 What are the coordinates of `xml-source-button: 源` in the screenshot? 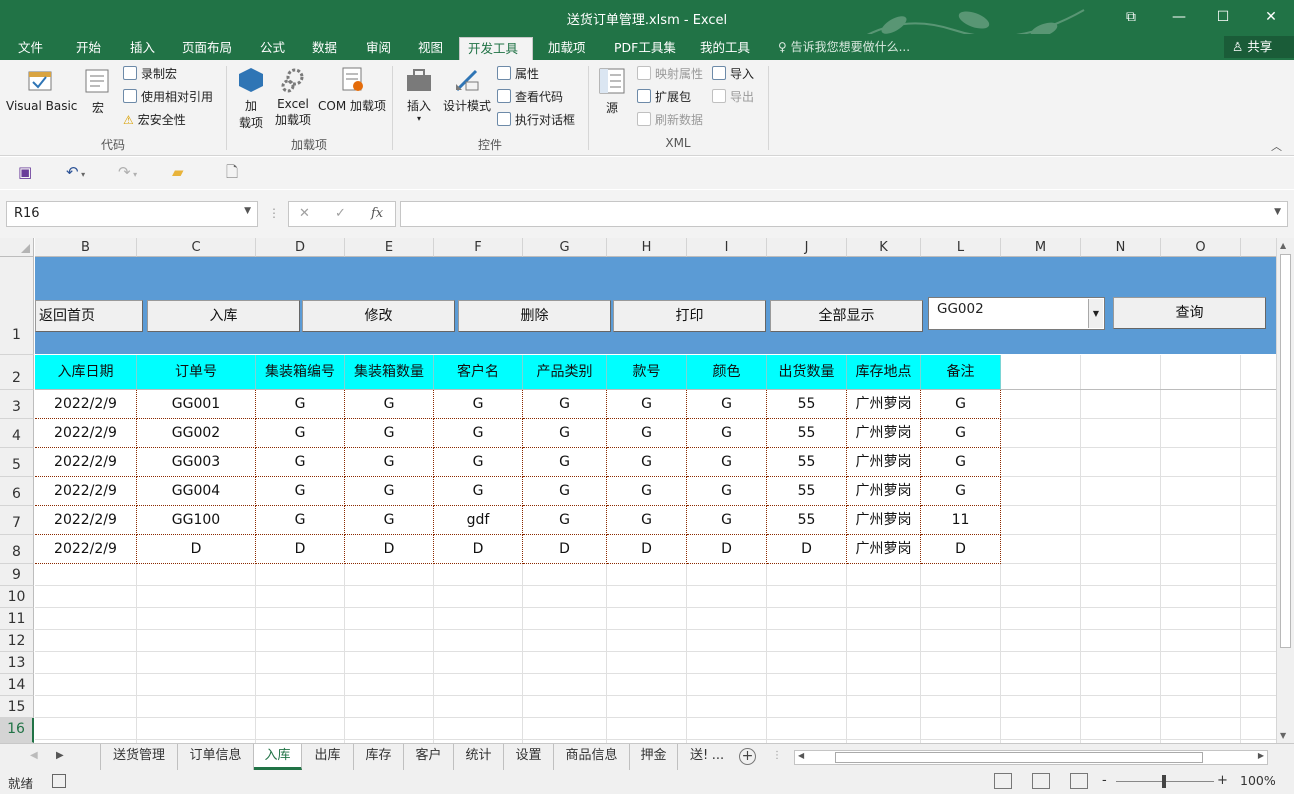 It's located at (612, 91).